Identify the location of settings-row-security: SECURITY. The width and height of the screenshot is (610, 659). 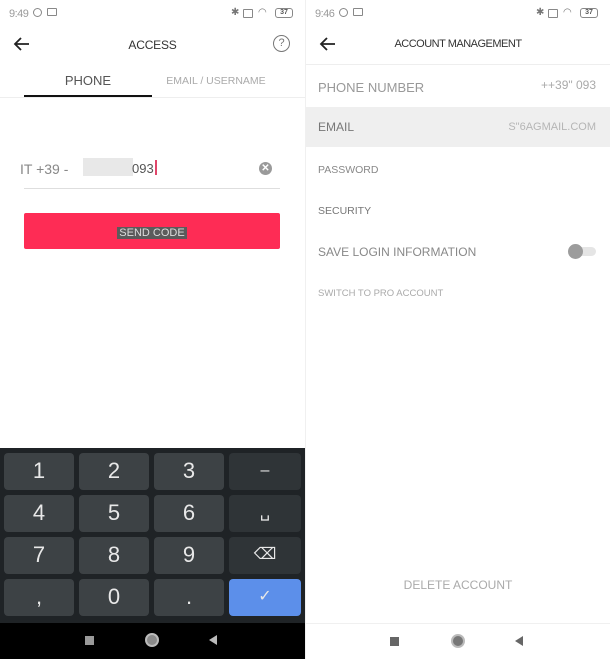
(458, 210).